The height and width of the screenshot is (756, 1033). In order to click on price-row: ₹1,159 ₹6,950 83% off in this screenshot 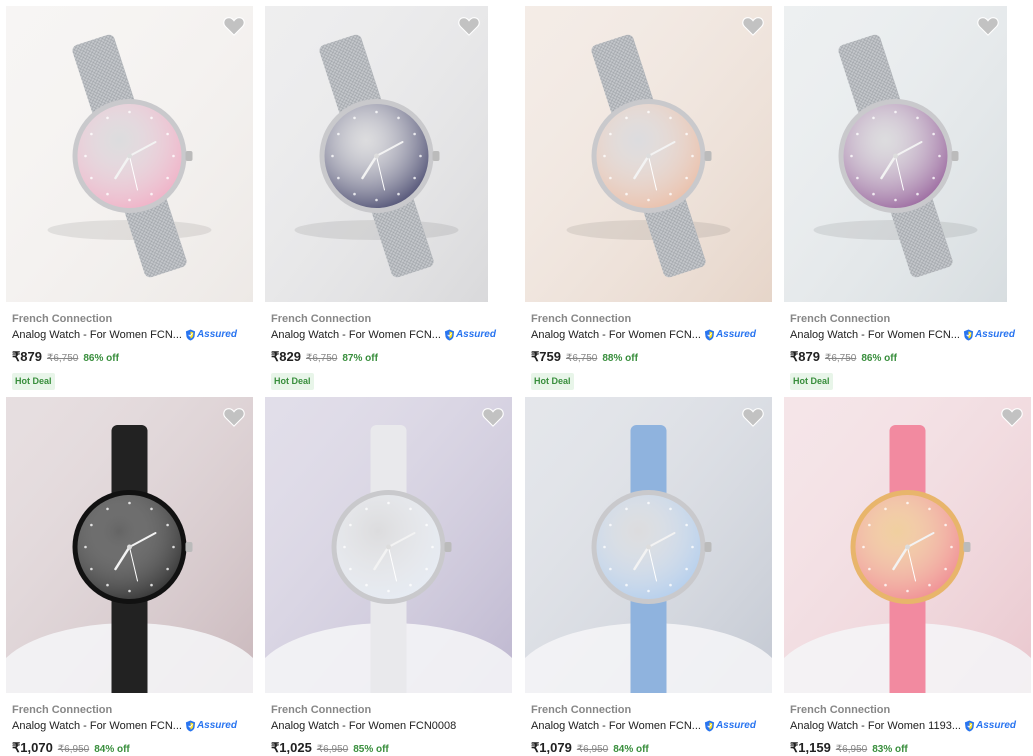, I will do `click(903, 748)`.